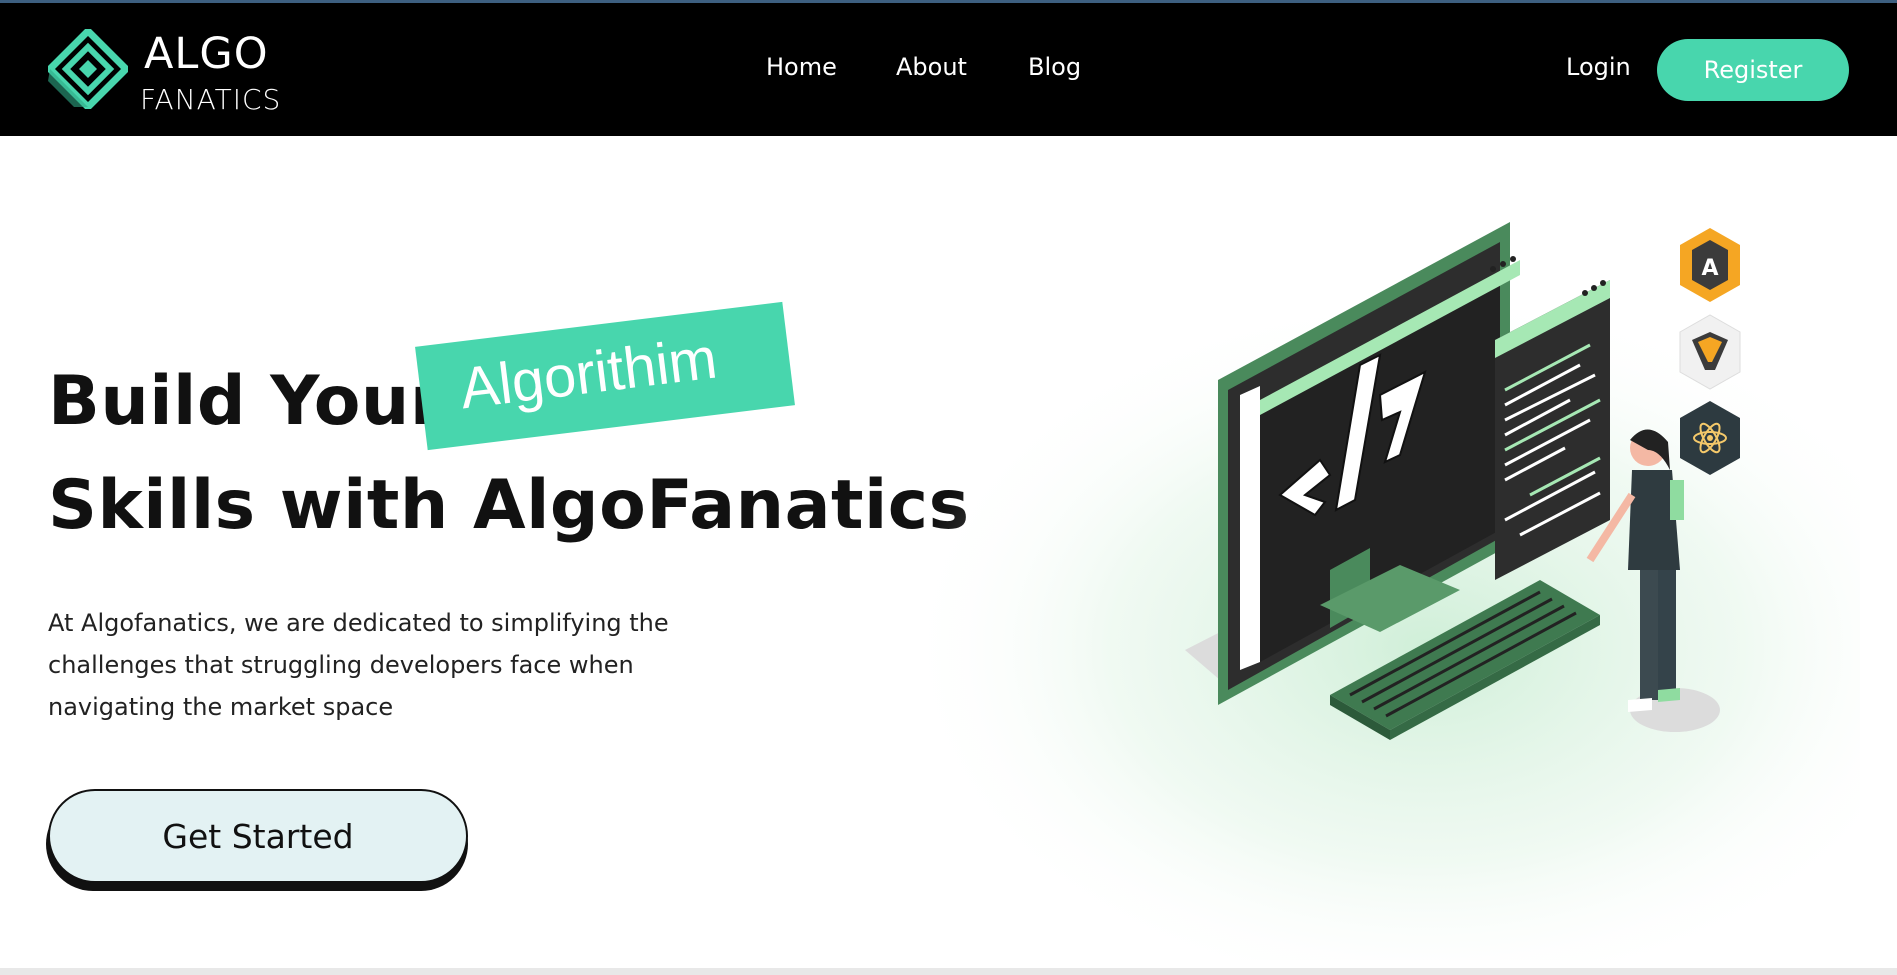  What do you see at coordinates (1598, 67) in the screenshot?
I see `login-link: Login` at bounding box center [1598, 67].